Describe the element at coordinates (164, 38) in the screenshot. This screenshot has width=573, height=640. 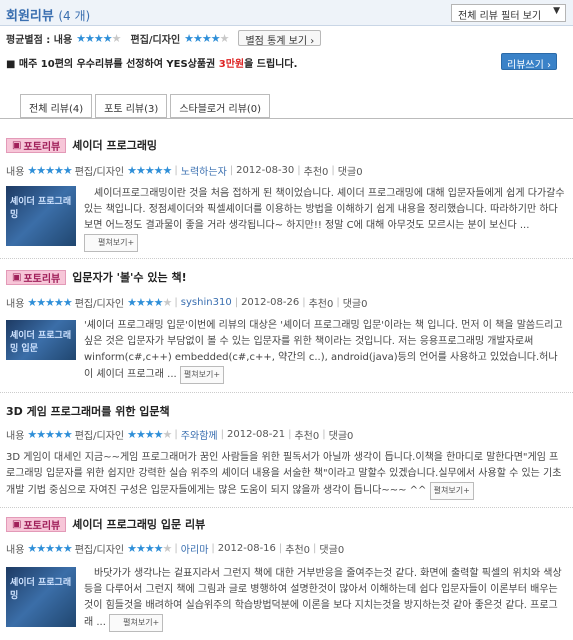
I see `rating-summary: 평균별점 : 내용 ★★★★★ 편집/디자인 ★★★★★ 별점 통계 보기 ›` at that location.